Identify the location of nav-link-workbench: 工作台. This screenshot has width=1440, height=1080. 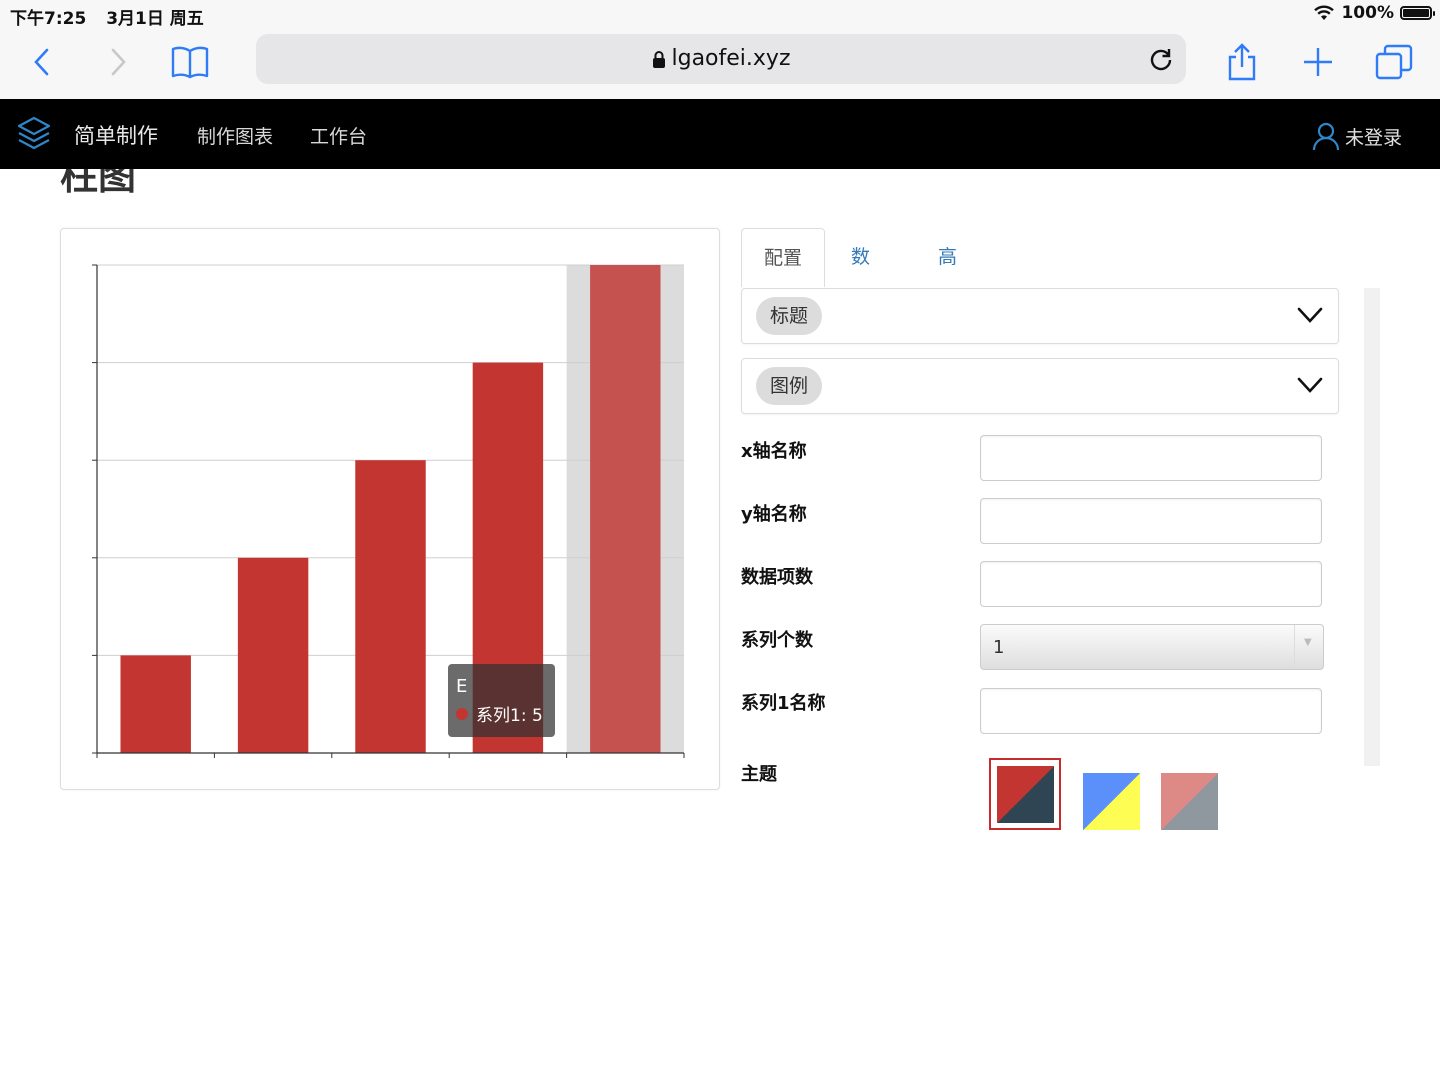
(338, 135).